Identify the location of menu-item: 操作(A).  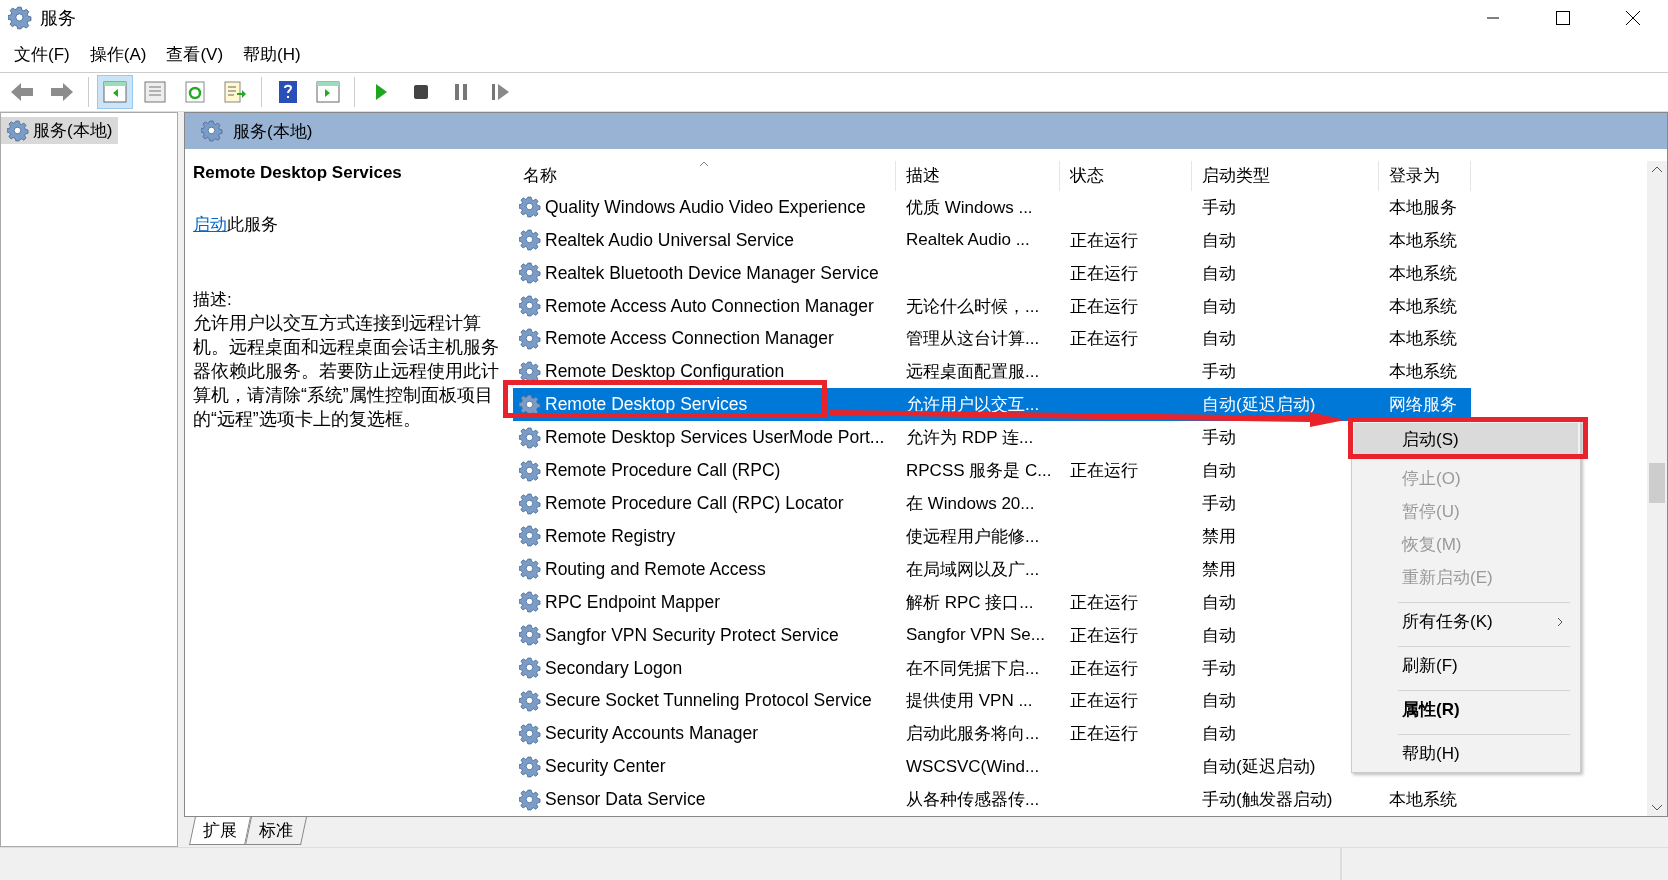
(118, 54).